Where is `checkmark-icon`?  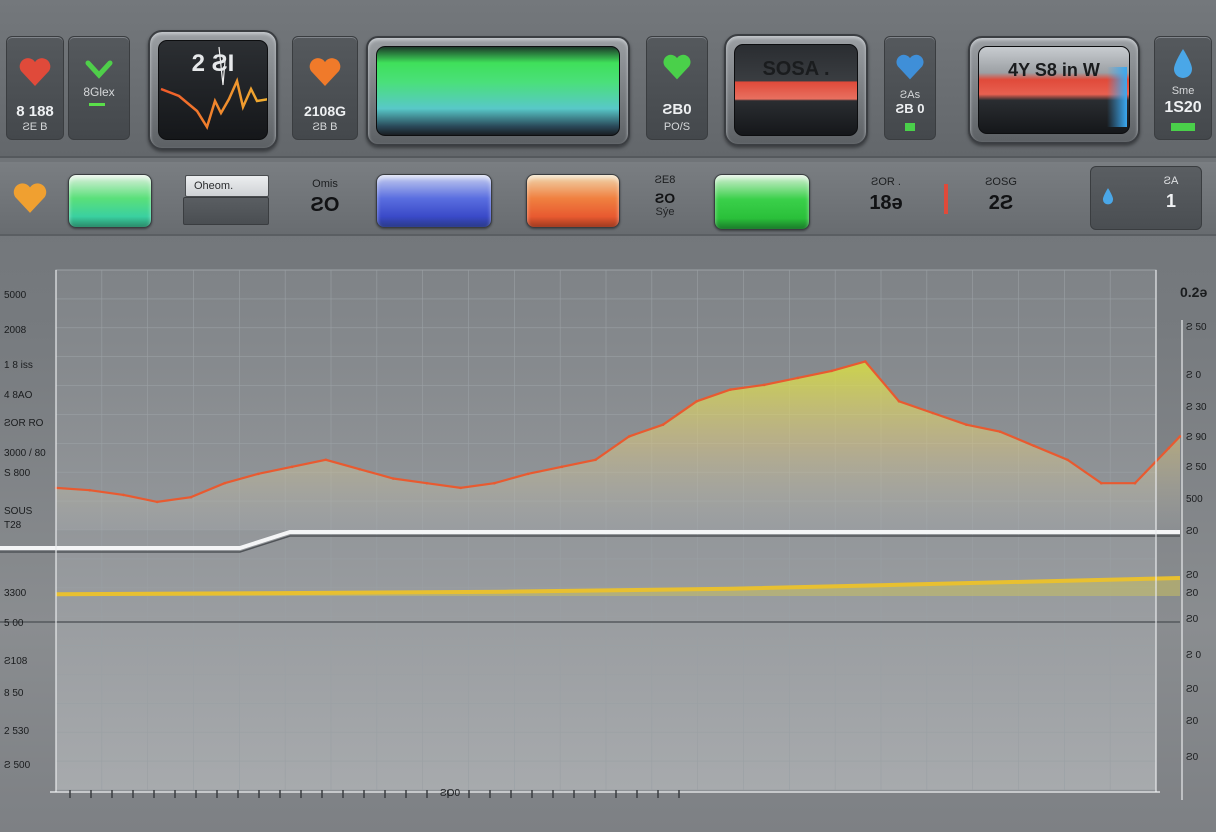 checkmark-icon is located at coordinates (99, 69).